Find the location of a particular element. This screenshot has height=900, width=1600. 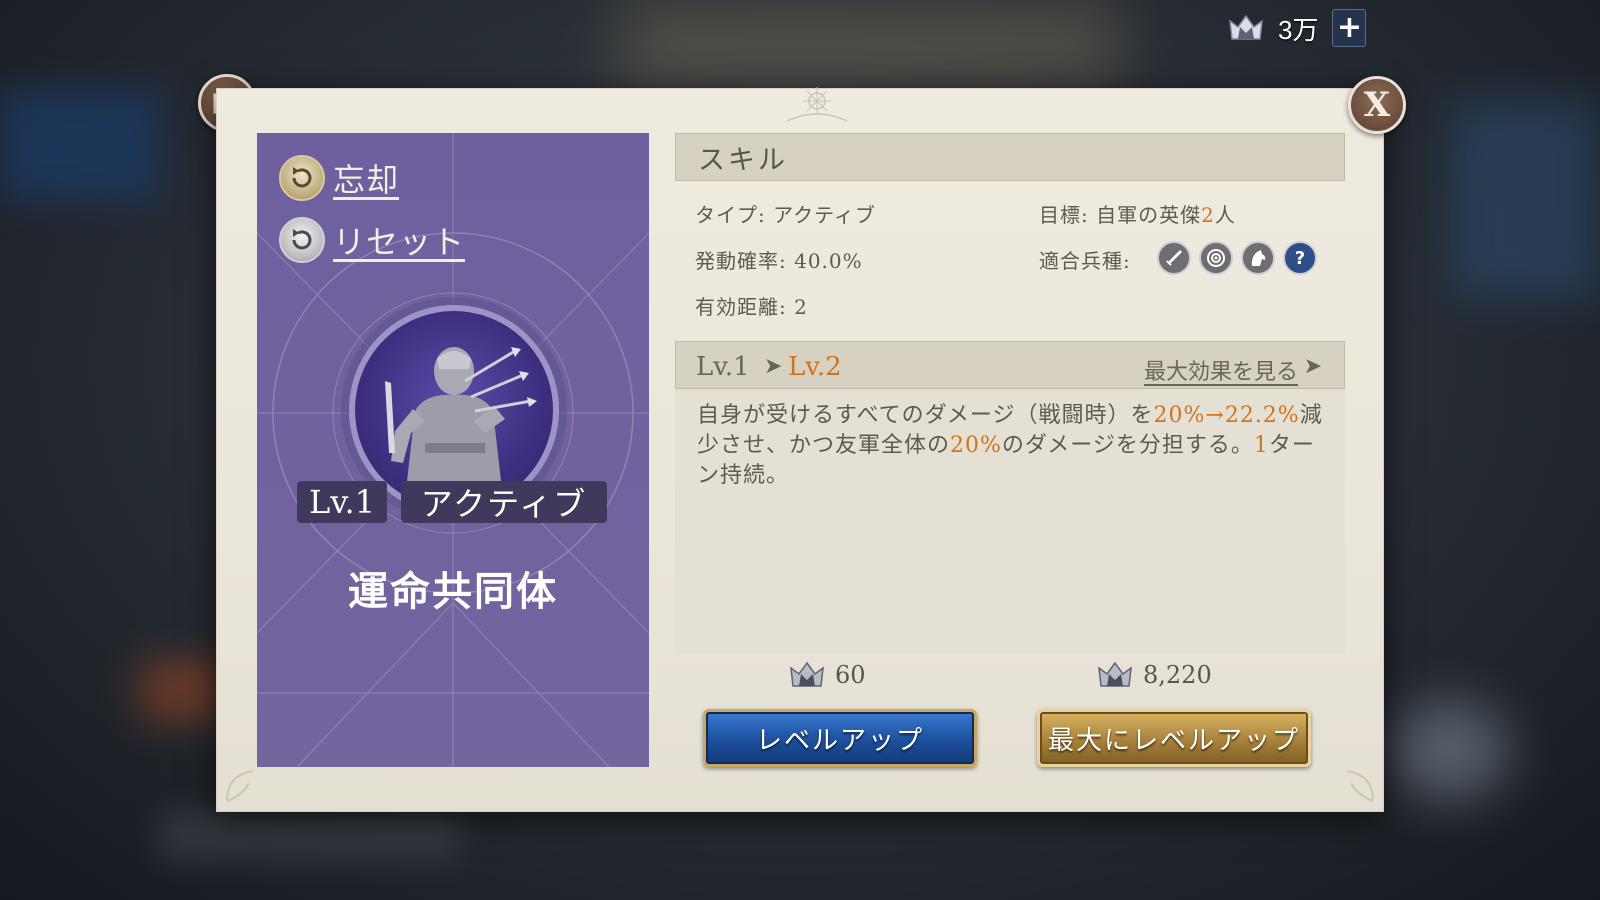

type-value: アクティブ is located at coordinates (824, 215).